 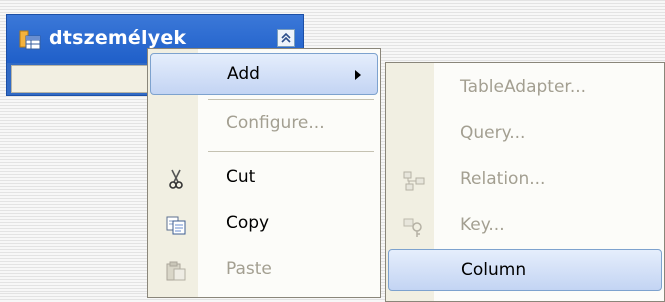 I want to click on copy-icon, so click(x=176, y=225).